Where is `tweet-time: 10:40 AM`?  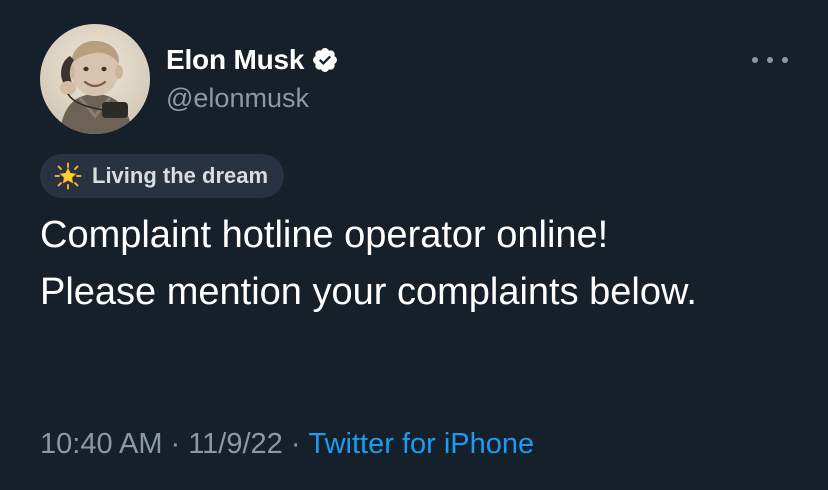
tweet-time: 10:40 AM is located at coordinates (101, 444).